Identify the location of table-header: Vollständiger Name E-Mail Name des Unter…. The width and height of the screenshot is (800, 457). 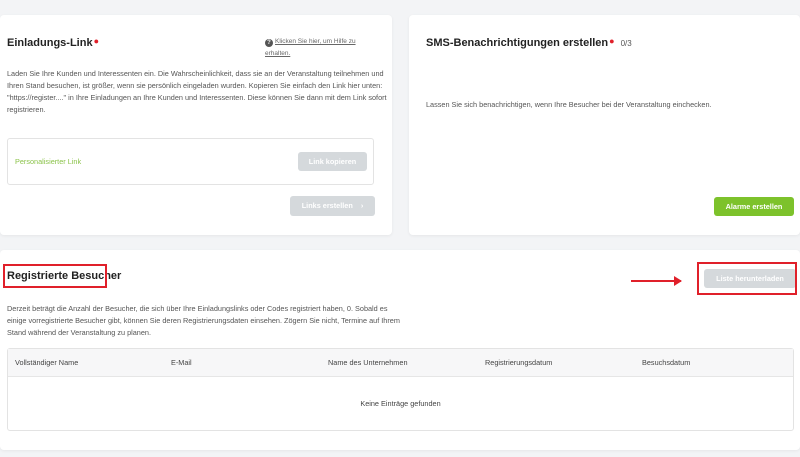
(400, 363).